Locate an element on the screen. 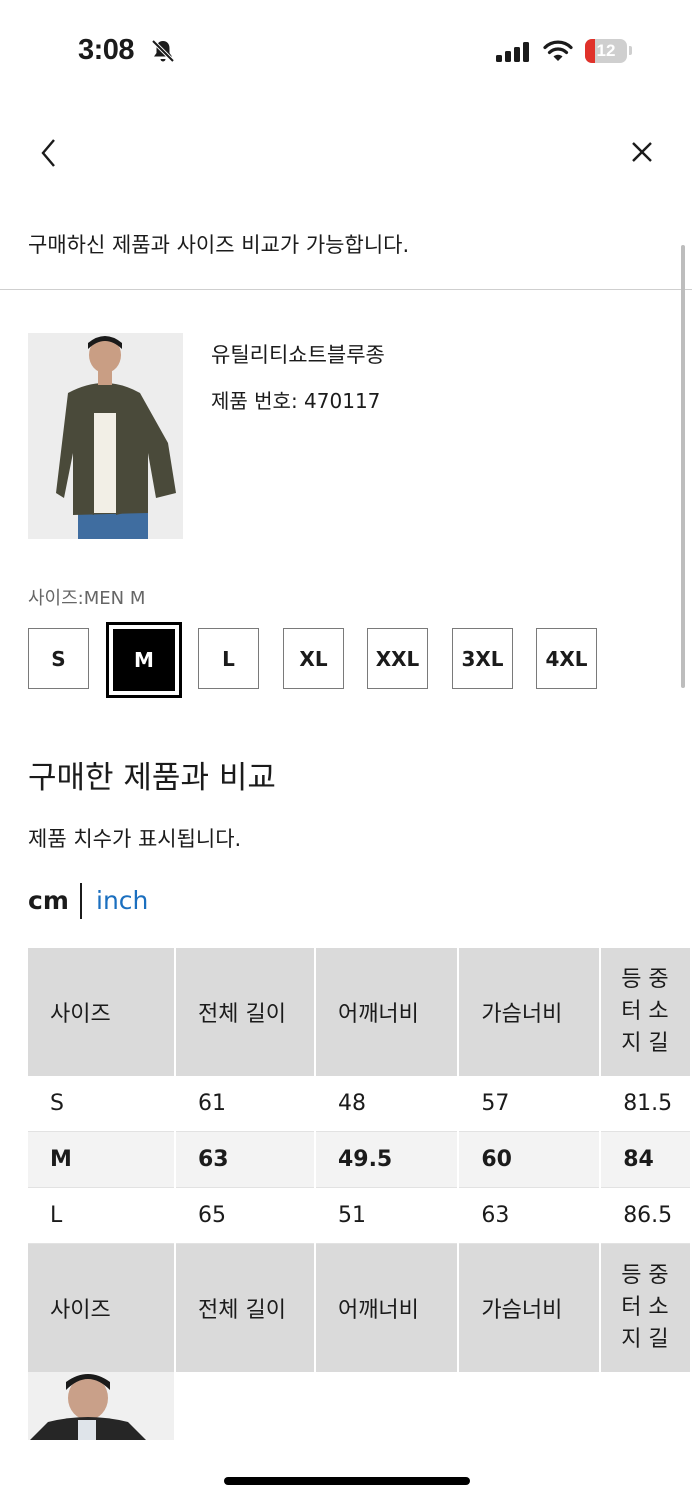 The width and height of the screenshot is (692, 1500). table-cell: 61 is located at coordinates (245, 1104).